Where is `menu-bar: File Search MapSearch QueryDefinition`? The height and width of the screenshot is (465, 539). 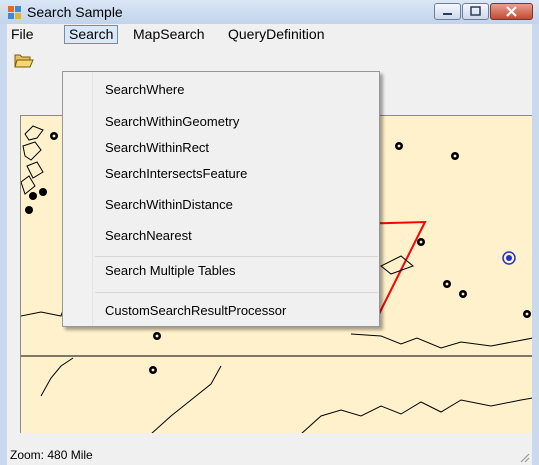
menu-bar: File Search MapSearch QueryDefinition is located at coordinates (269, 34).